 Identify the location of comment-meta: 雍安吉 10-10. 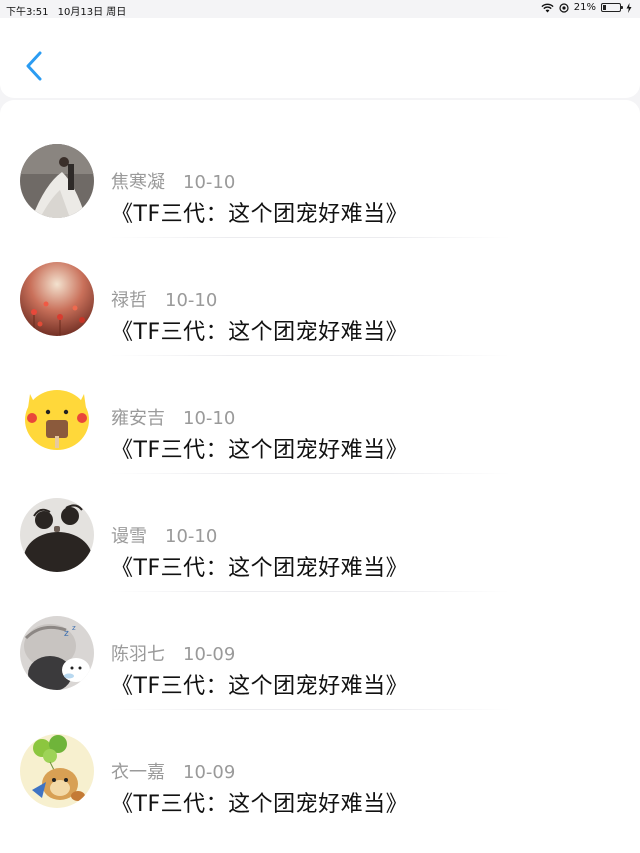
(173, 417).